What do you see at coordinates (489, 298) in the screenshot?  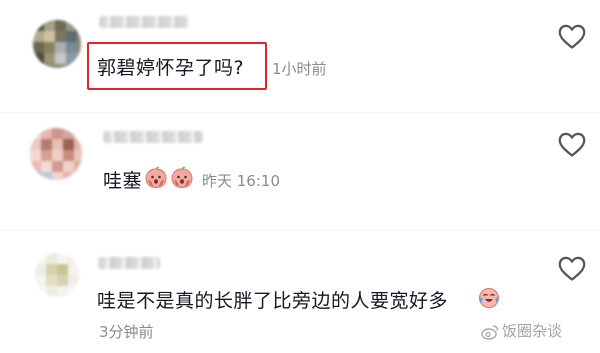 I see `laughing-crying-icon` at bounding box center [489, 298].